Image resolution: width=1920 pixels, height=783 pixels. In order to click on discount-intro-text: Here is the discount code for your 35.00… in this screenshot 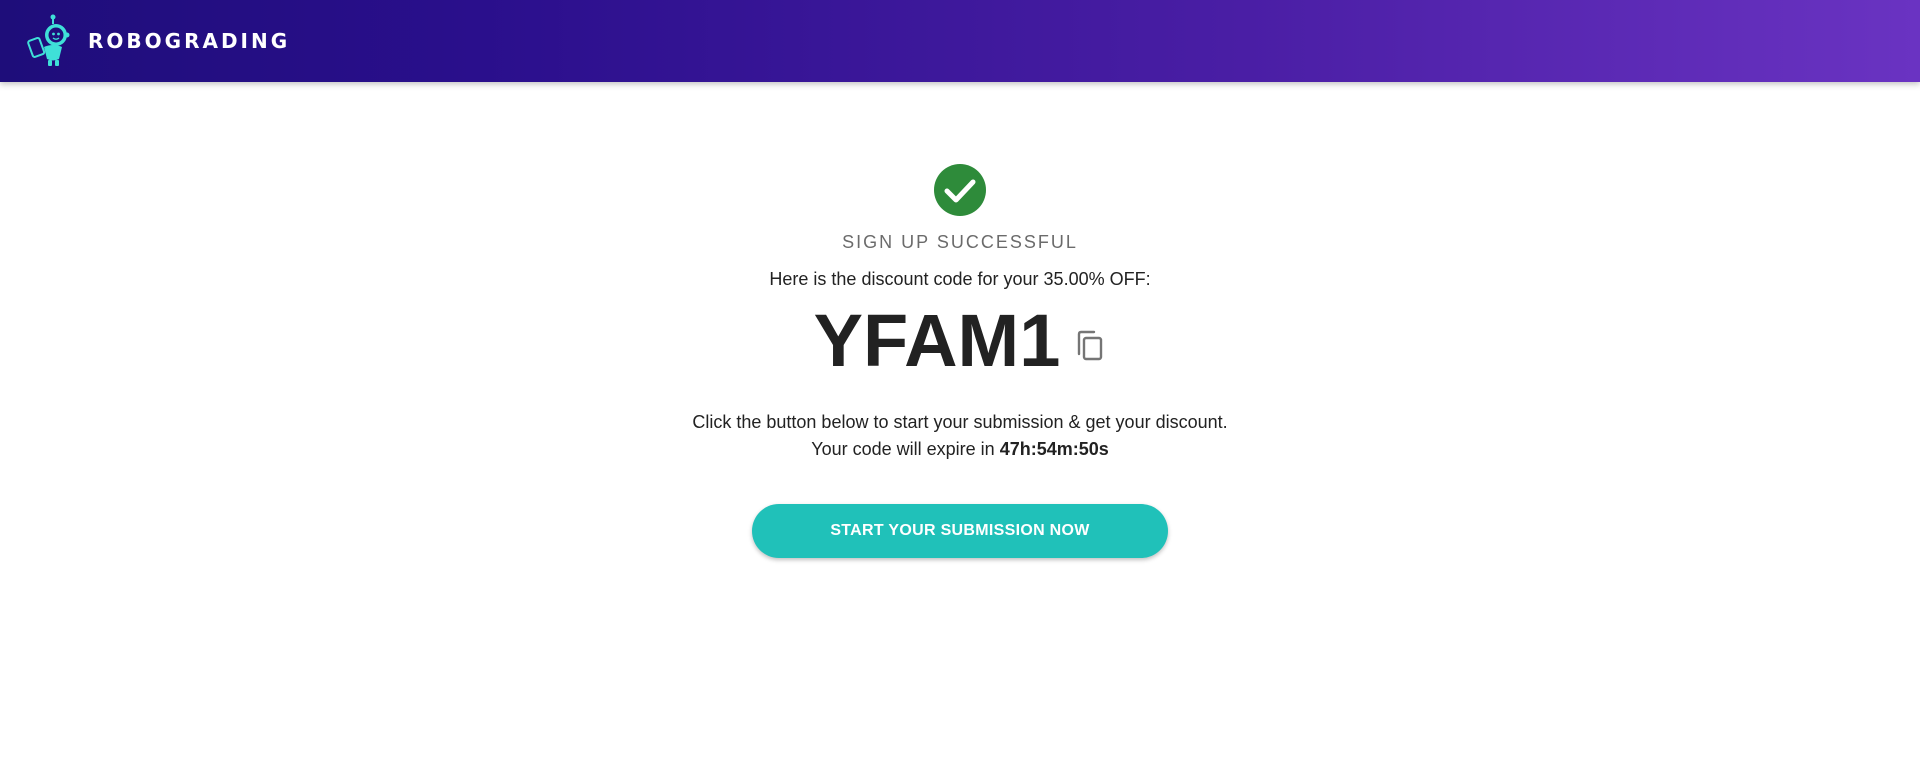, I will do `click(960, 279)`.